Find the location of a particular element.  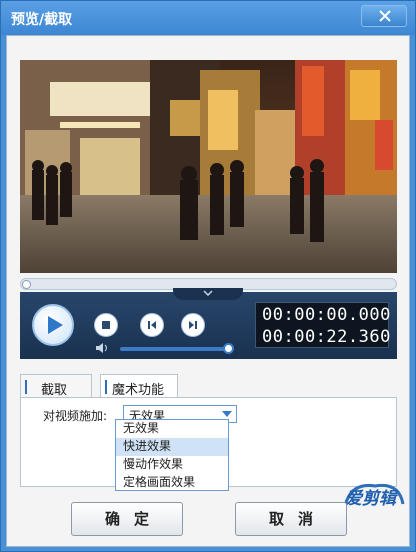

next-frame-button is located at coordinates (193, 325).